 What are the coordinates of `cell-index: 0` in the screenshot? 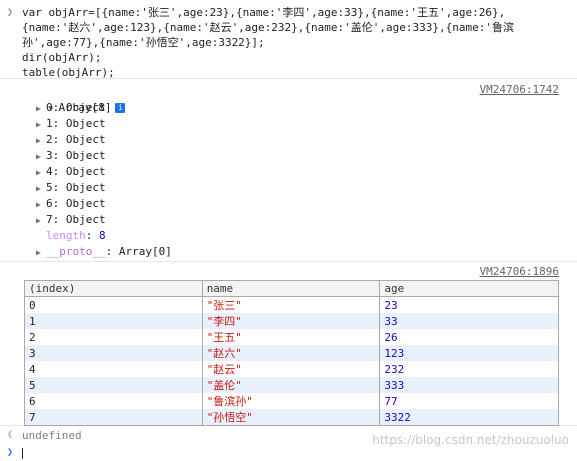 It's located at (113, 304).